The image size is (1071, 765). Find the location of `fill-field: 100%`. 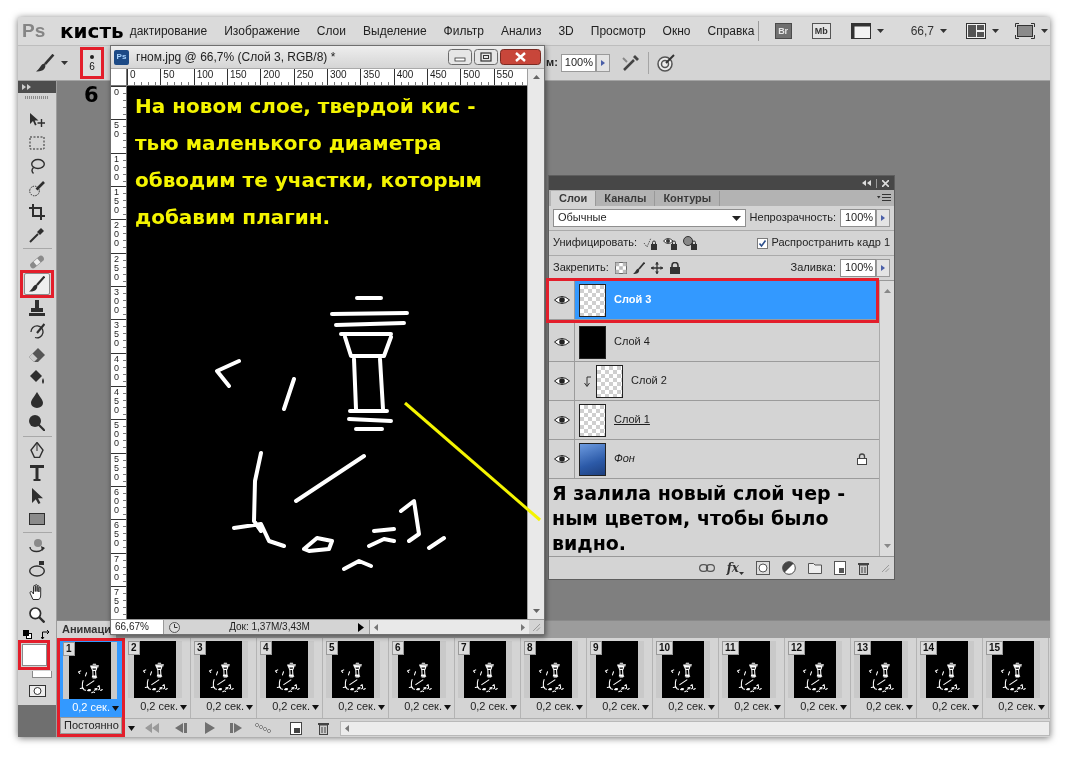

fill-field: 100% is located at coordinates (858, 268).